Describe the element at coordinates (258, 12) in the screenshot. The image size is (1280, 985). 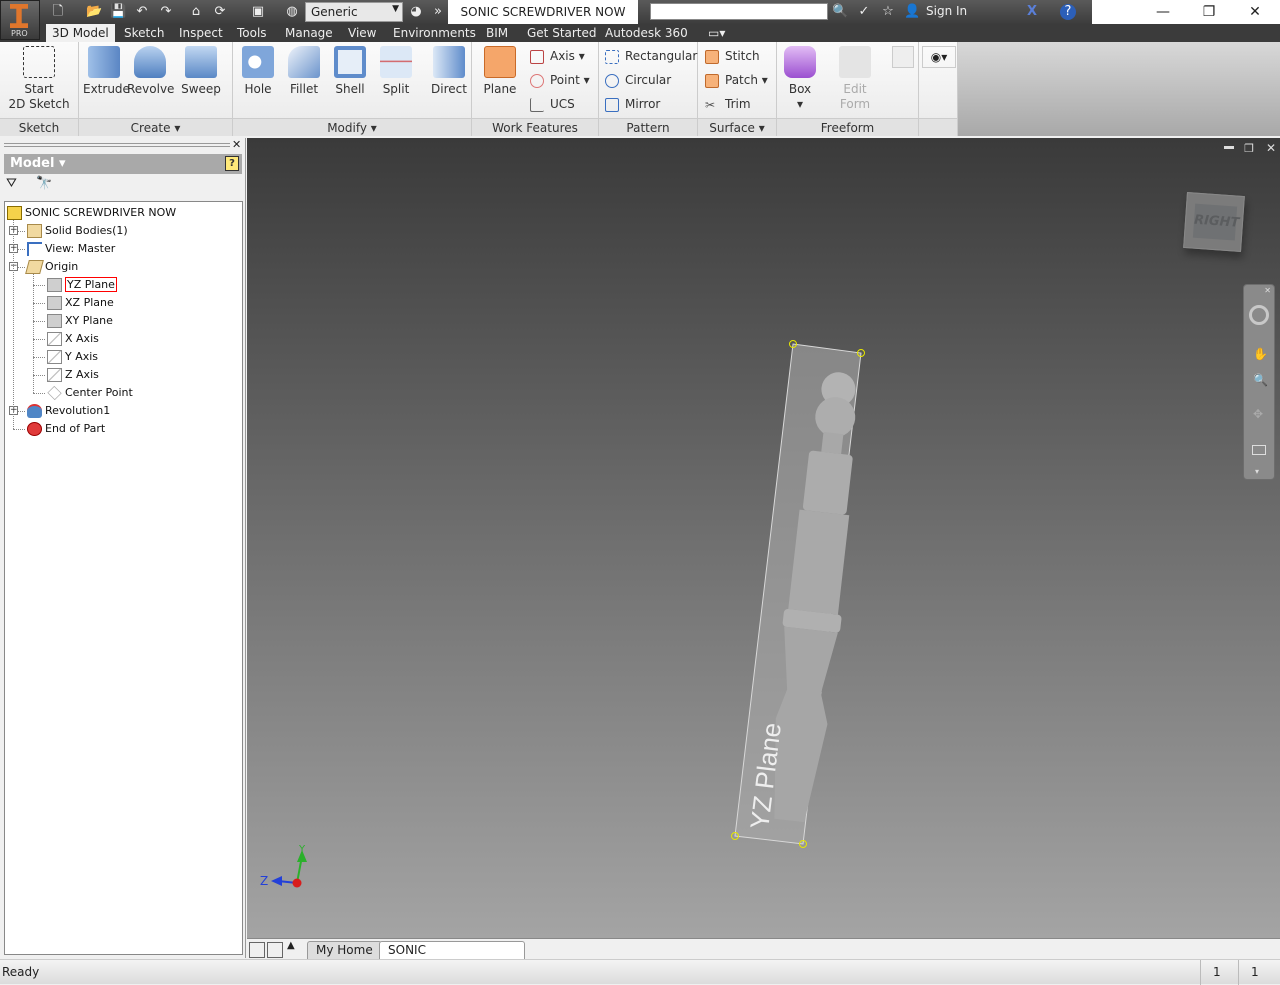
I see `select-icon: ▣` at that location.